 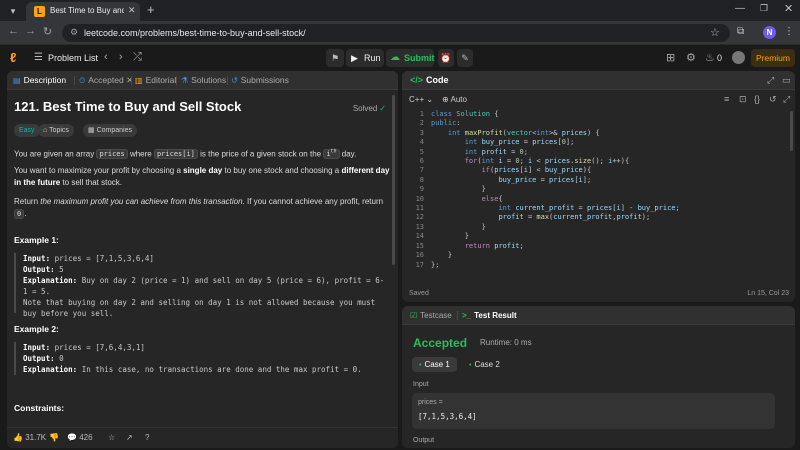 I want to click on reset-icon: ↺, so click(x=773, y=99).